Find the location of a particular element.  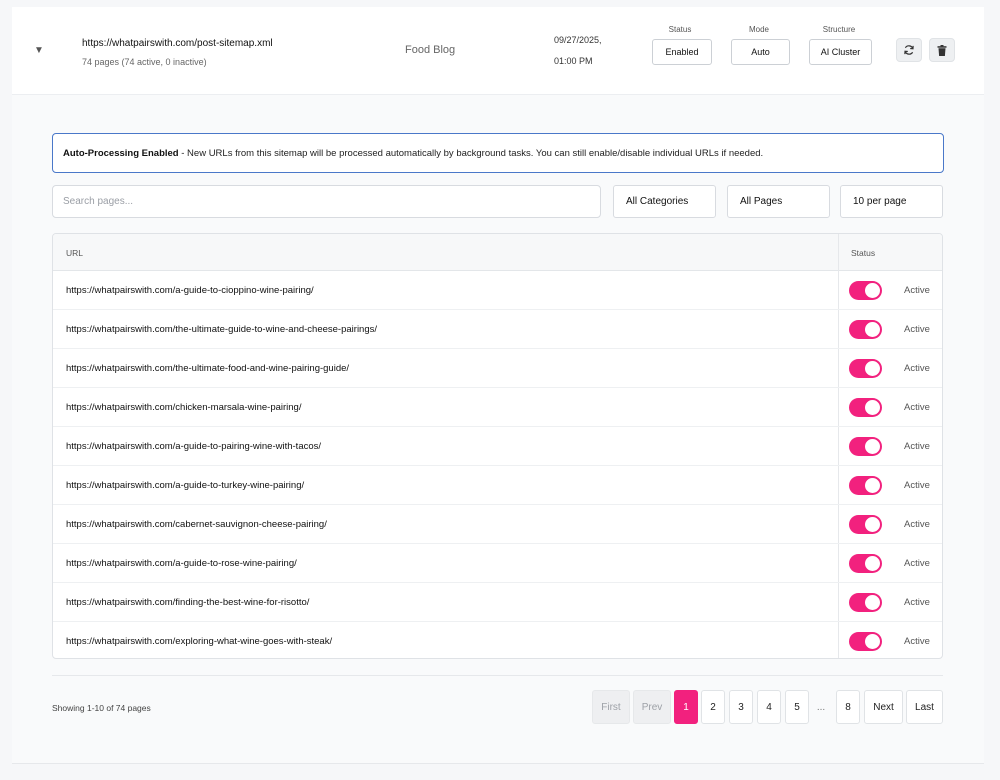

pagination-summary: Showing 1-10 of 74 pages is located at coordinates (101, 708).